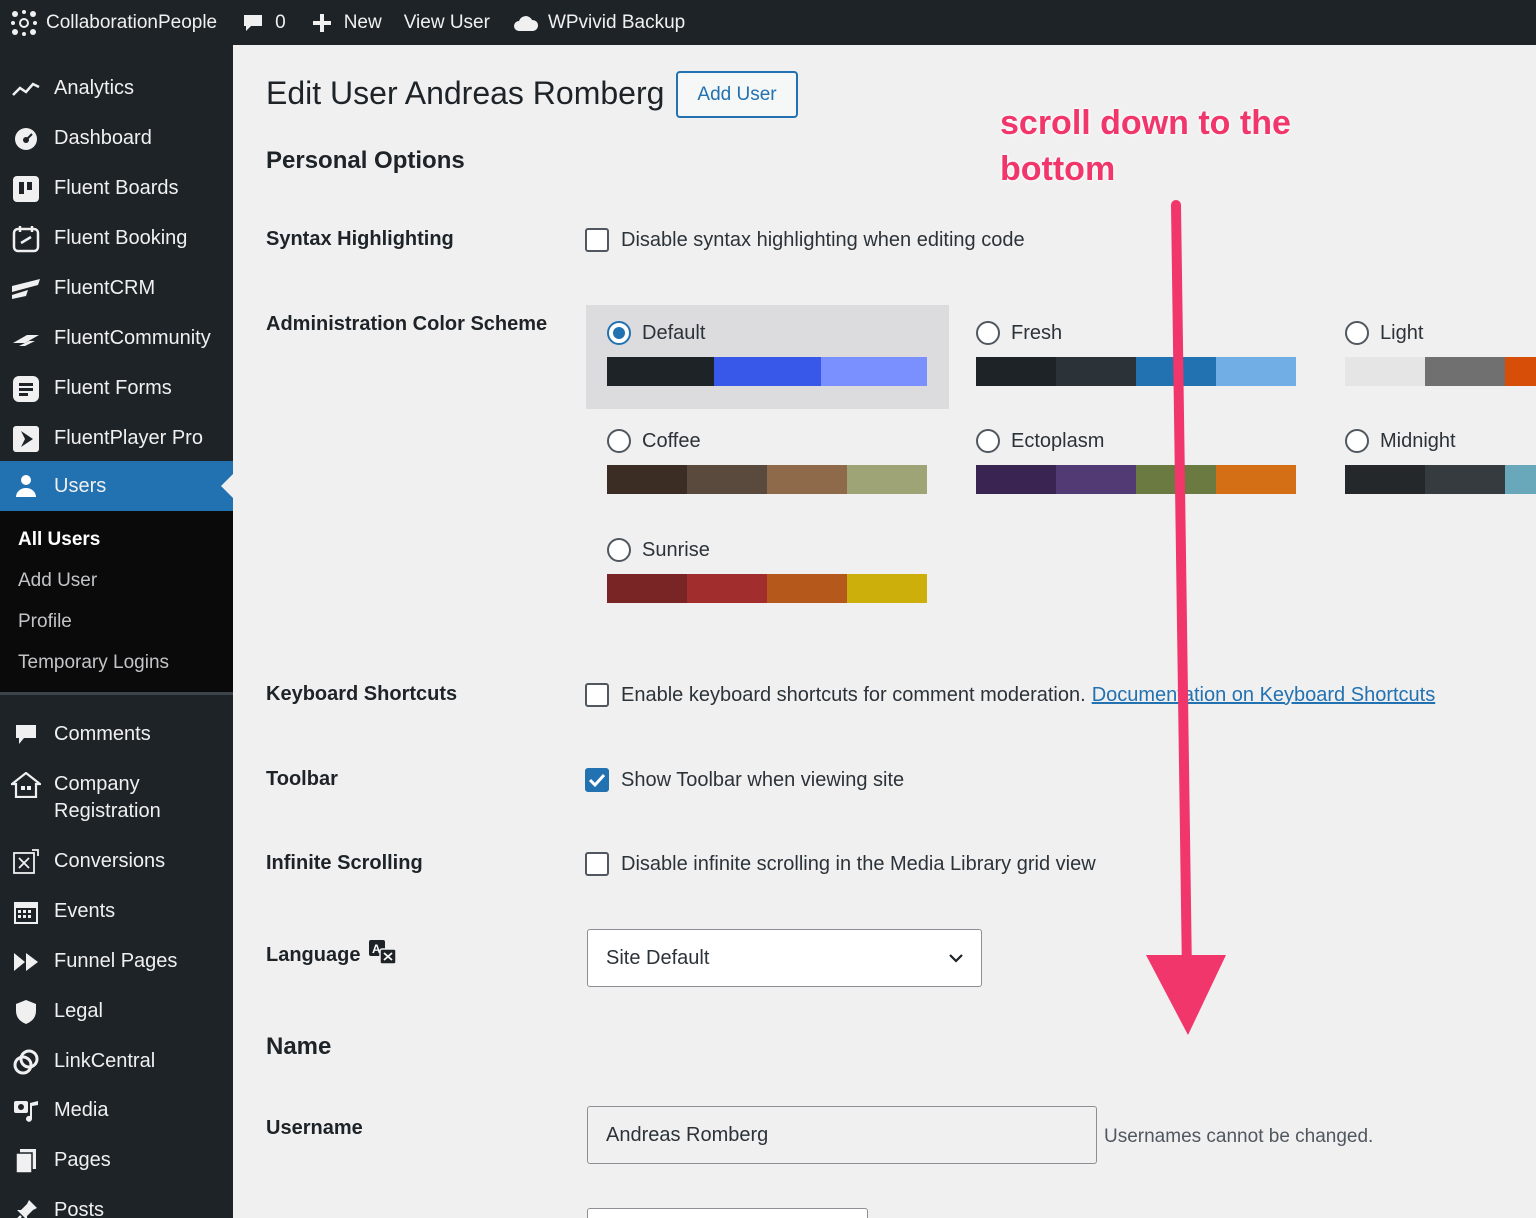 The image size is (1536, 1218). What do you see at coordinates (619, 441) in the screenshot?
I see `radio-coffee` at bounding box center [619, 441].